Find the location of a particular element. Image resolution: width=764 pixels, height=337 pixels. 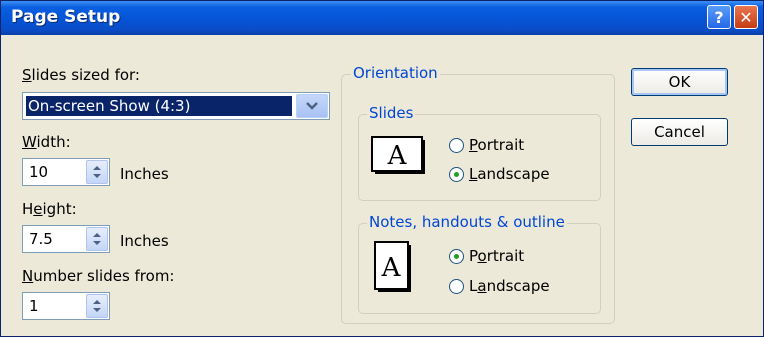

width-value: 10 is located at coordinates (39, 172).